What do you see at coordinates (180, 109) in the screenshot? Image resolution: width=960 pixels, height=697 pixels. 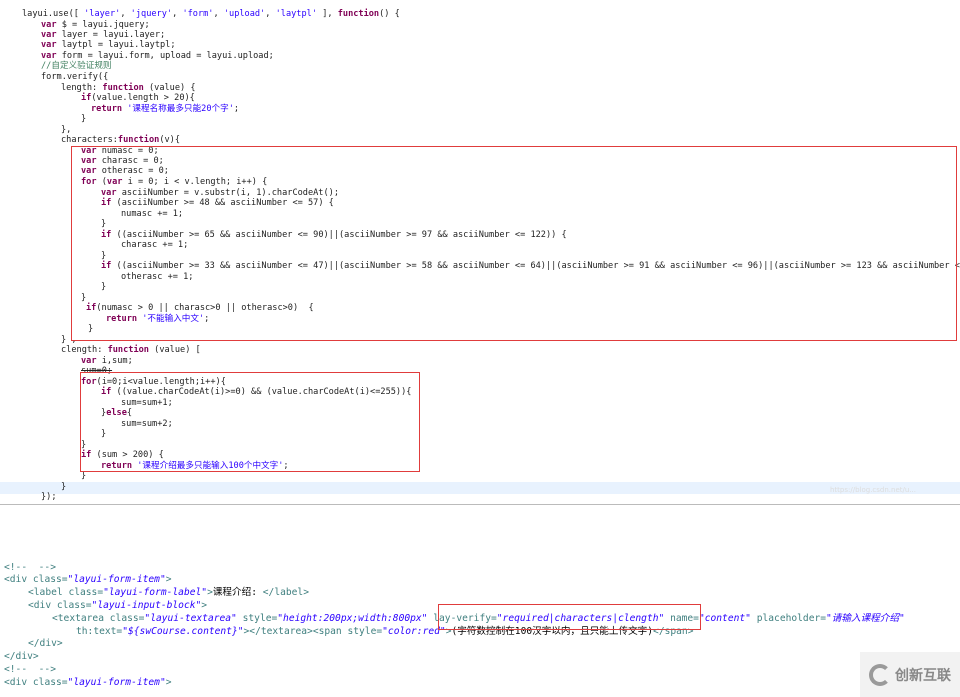 I see `code-token: '课程名称最多只能20个字'` at bounding box center [180, 109].